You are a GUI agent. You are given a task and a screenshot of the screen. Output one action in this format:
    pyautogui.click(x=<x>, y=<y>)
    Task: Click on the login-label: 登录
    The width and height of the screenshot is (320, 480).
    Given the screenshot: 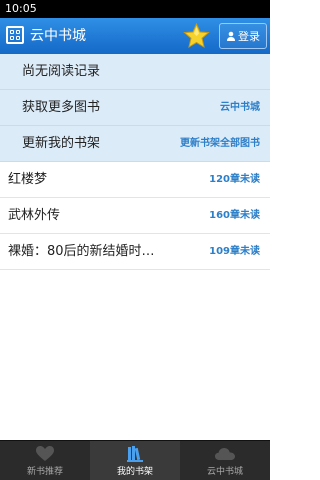 What is the action you would take?
    pyautogui.click(x=249, y=36)
    